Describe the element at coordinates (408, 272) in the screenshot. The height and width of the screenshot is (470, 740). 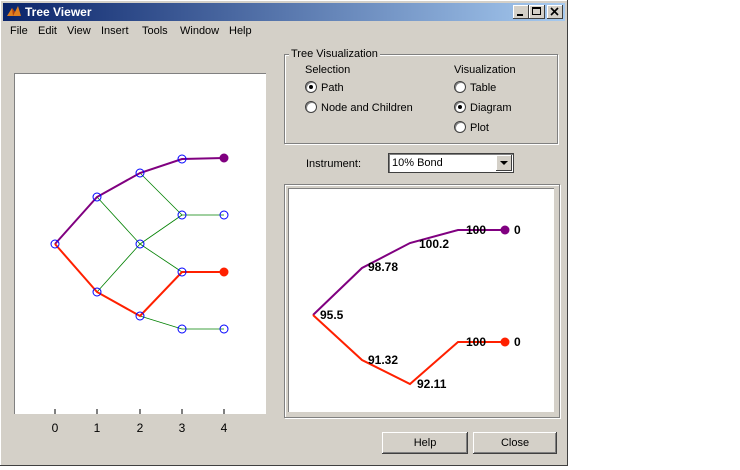
I see `diagram-path-up` at that location.